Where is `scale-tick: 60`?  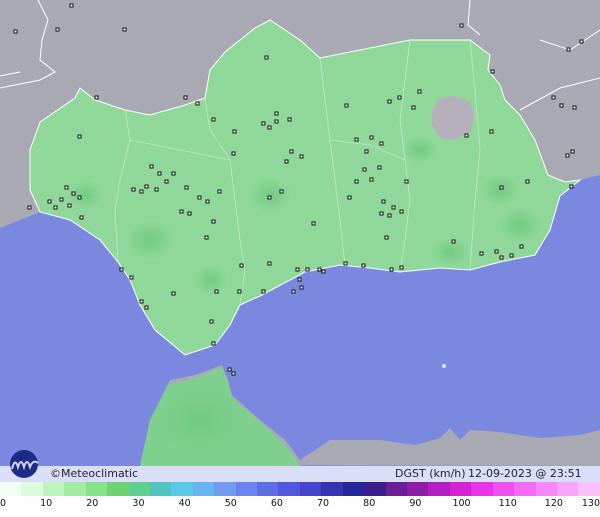 scale-tick: 60 is located at coordinates (276, 503).